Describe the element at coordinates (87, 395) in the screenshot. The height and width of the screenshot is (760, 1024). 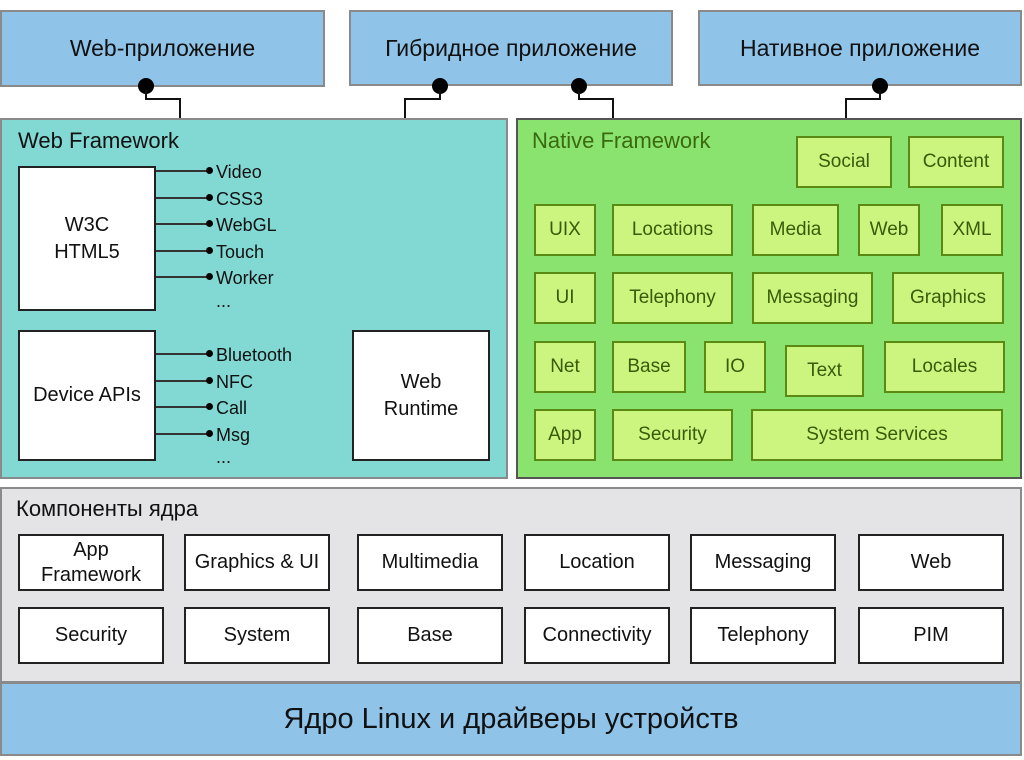
I see `device-apis-label: Device APIs` at that location.